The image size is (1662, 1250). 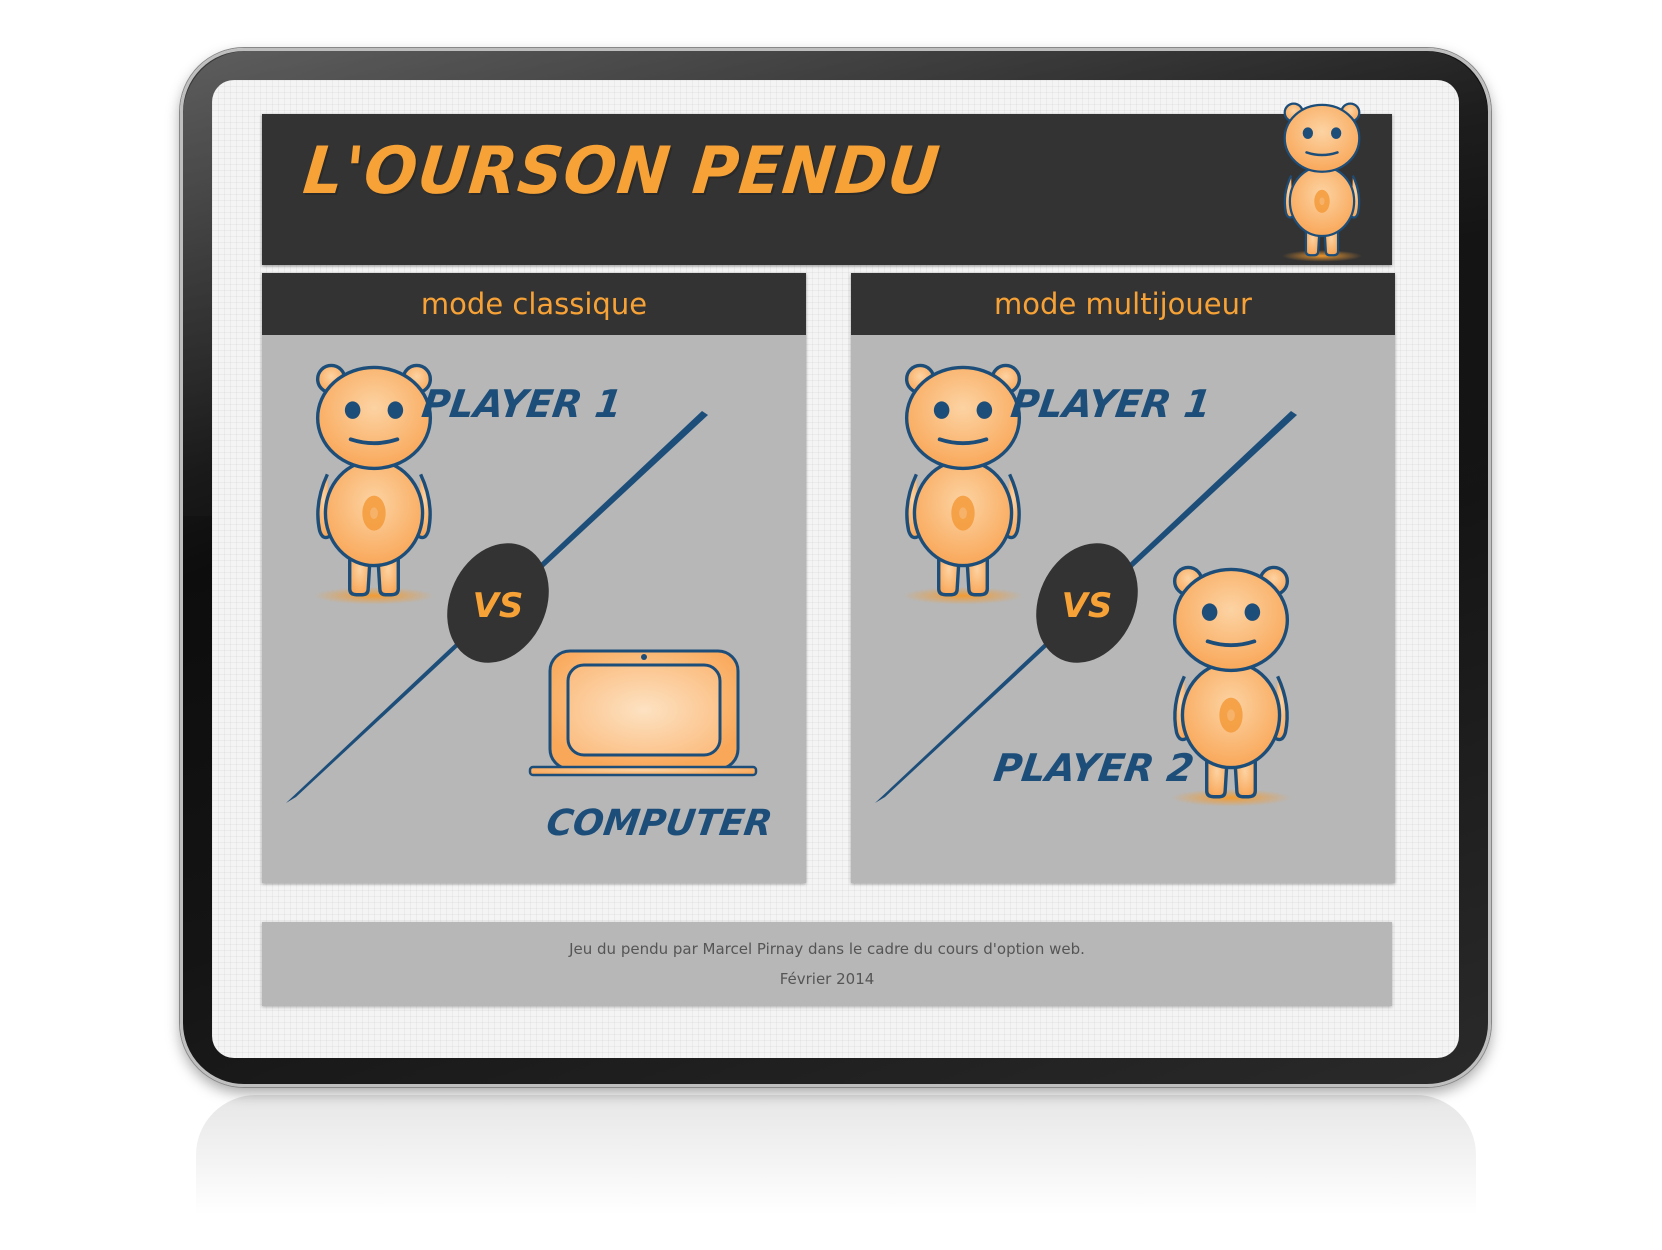 What do you see at coordinates (1123, 304) in the screenshot?
I see `mode-multijoueur-title: mode multijoueur` at bounding box center [1123, 304].